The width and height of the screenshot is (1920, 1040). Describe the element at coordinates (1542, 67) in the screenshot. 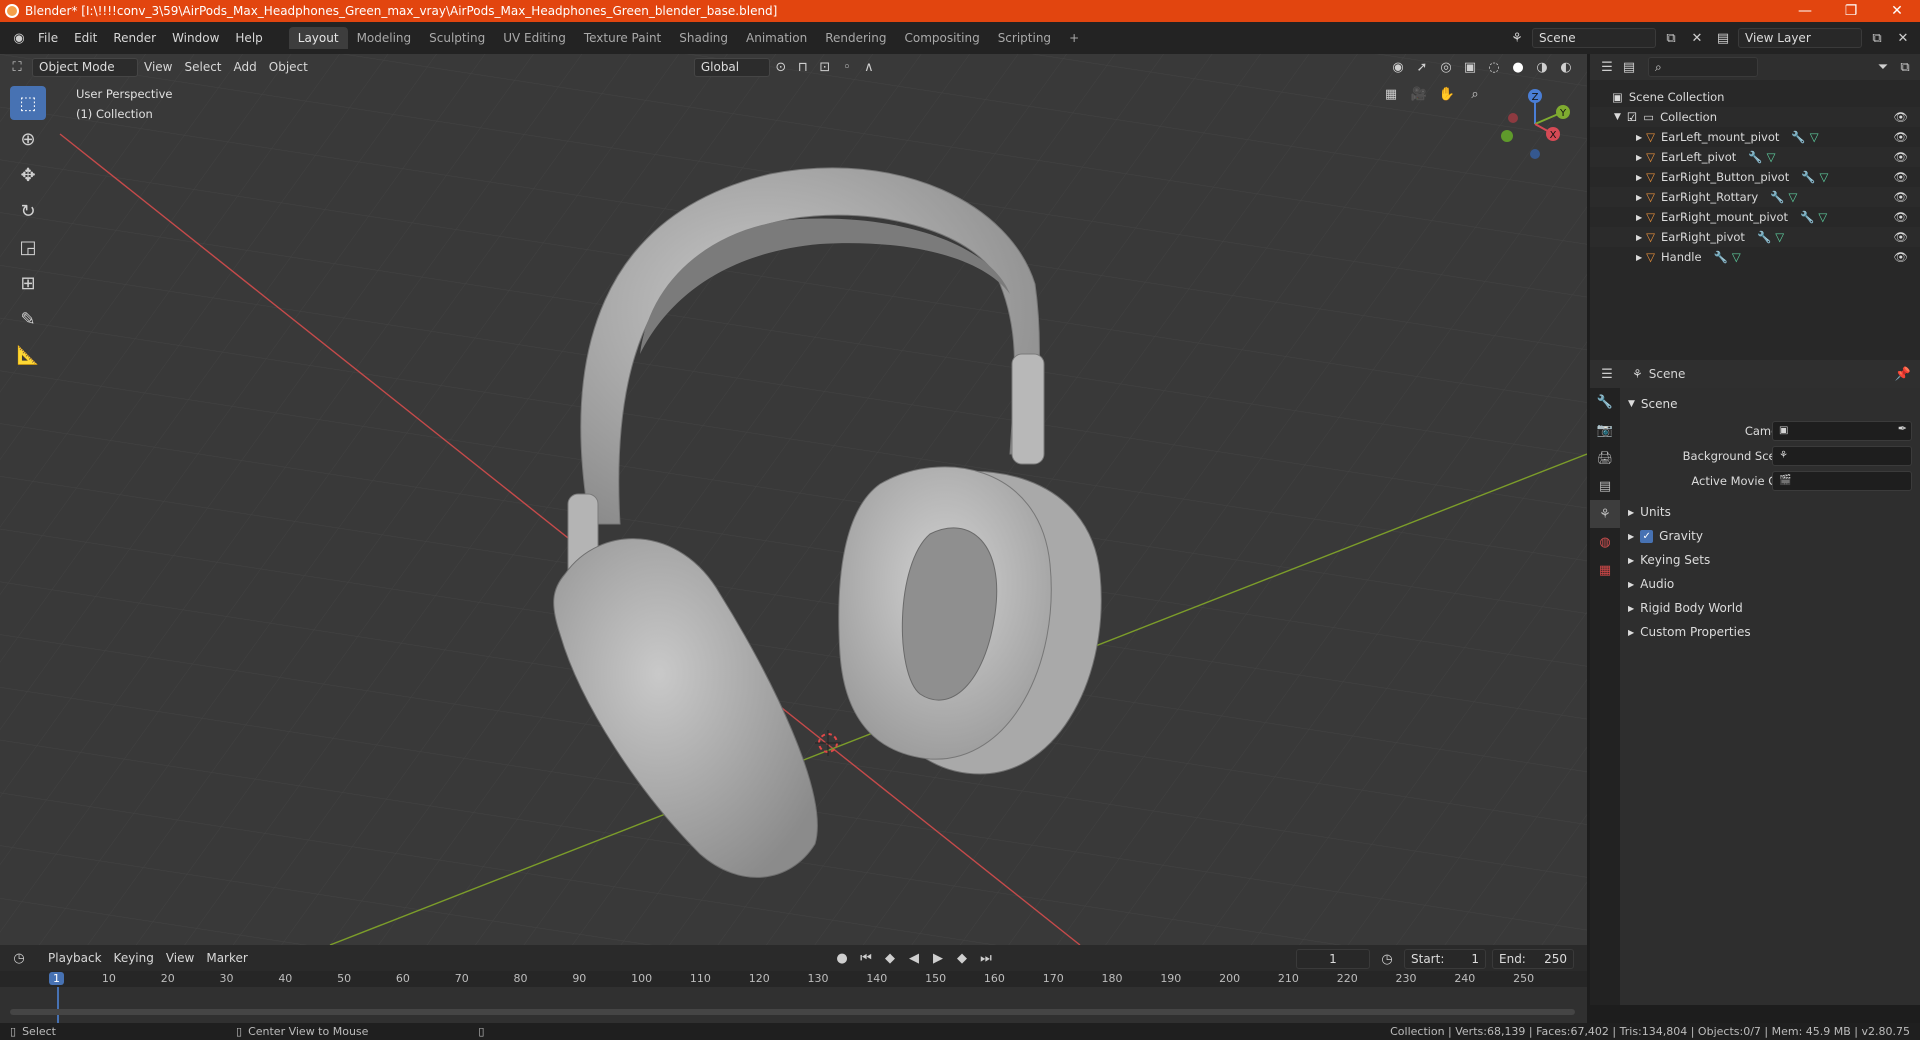

I see `material-shading-icon: ◑` at that location.